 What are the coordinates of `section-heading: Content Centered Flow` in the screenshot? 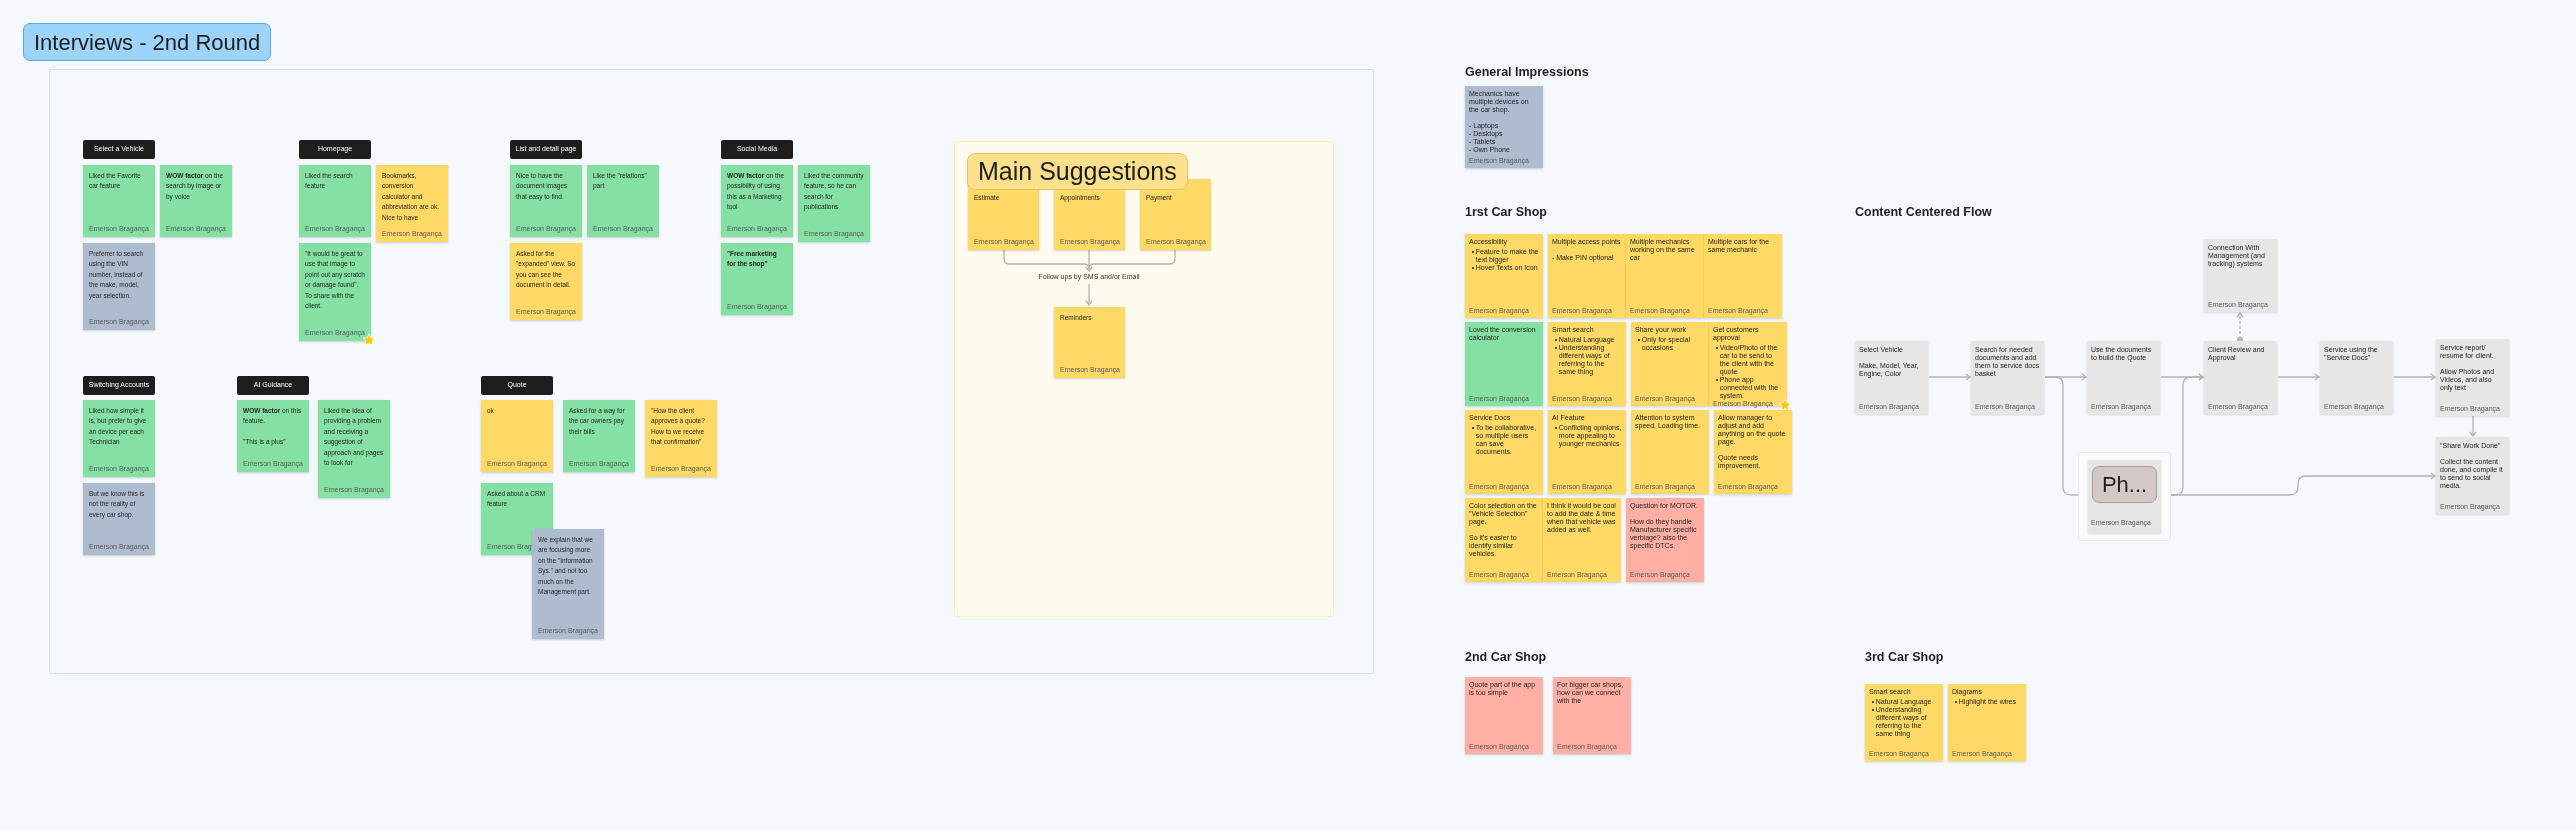 It's located at (1923, 212).